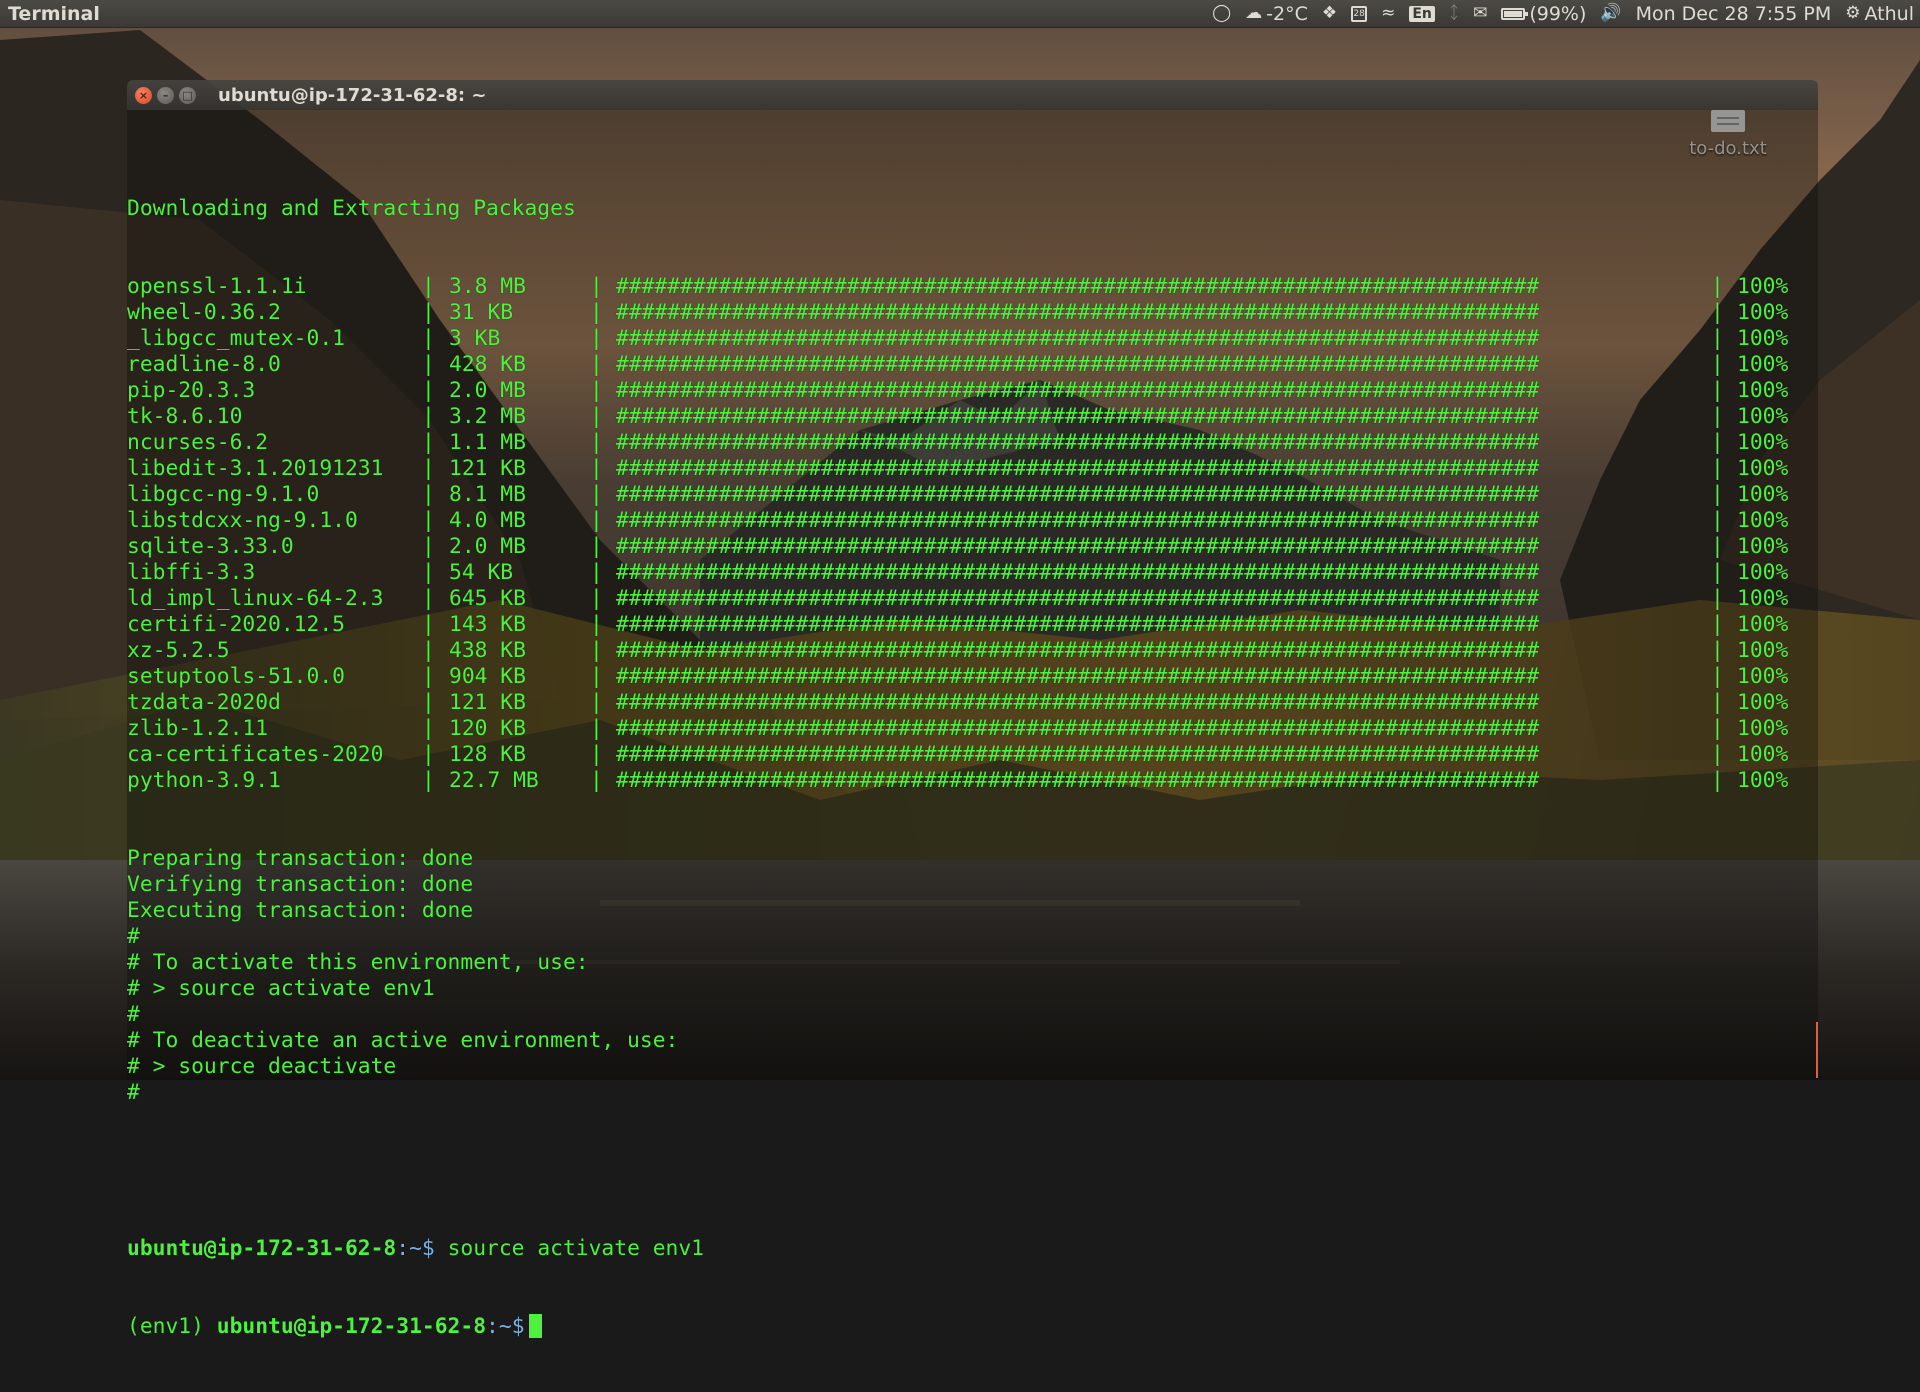 The width and height of the screenshot is (1920, 1392). I want to click on package-name: readline-8.0, so click(204, 364).